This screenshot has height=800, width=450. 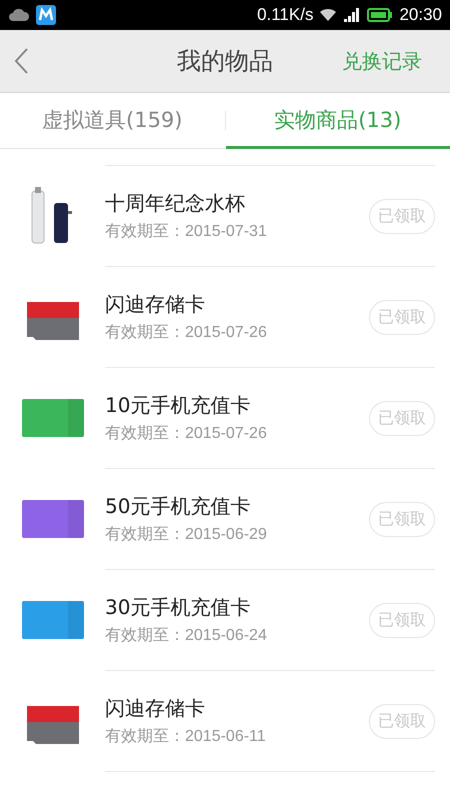 I want to click on clock: 20:30, so click(x=420, y=15).